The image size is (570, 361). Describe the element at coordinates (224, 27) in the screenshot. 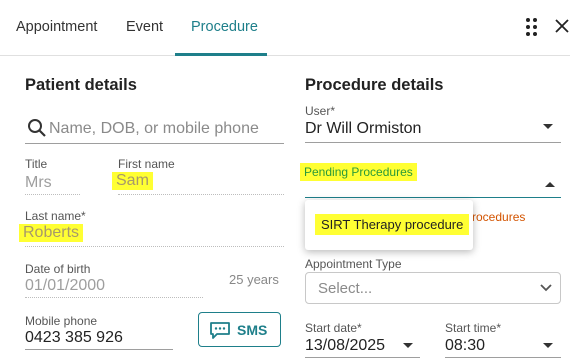

I see `tab-procedure: Procedure` at that location.